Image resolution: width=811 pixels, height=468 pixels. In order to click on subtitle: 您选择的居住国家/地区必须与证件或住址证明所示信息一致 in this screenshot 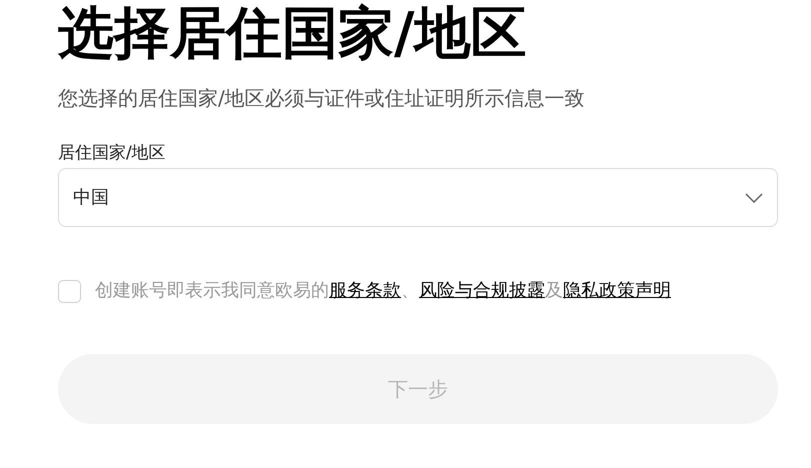, I will do `click(322, 98)`.